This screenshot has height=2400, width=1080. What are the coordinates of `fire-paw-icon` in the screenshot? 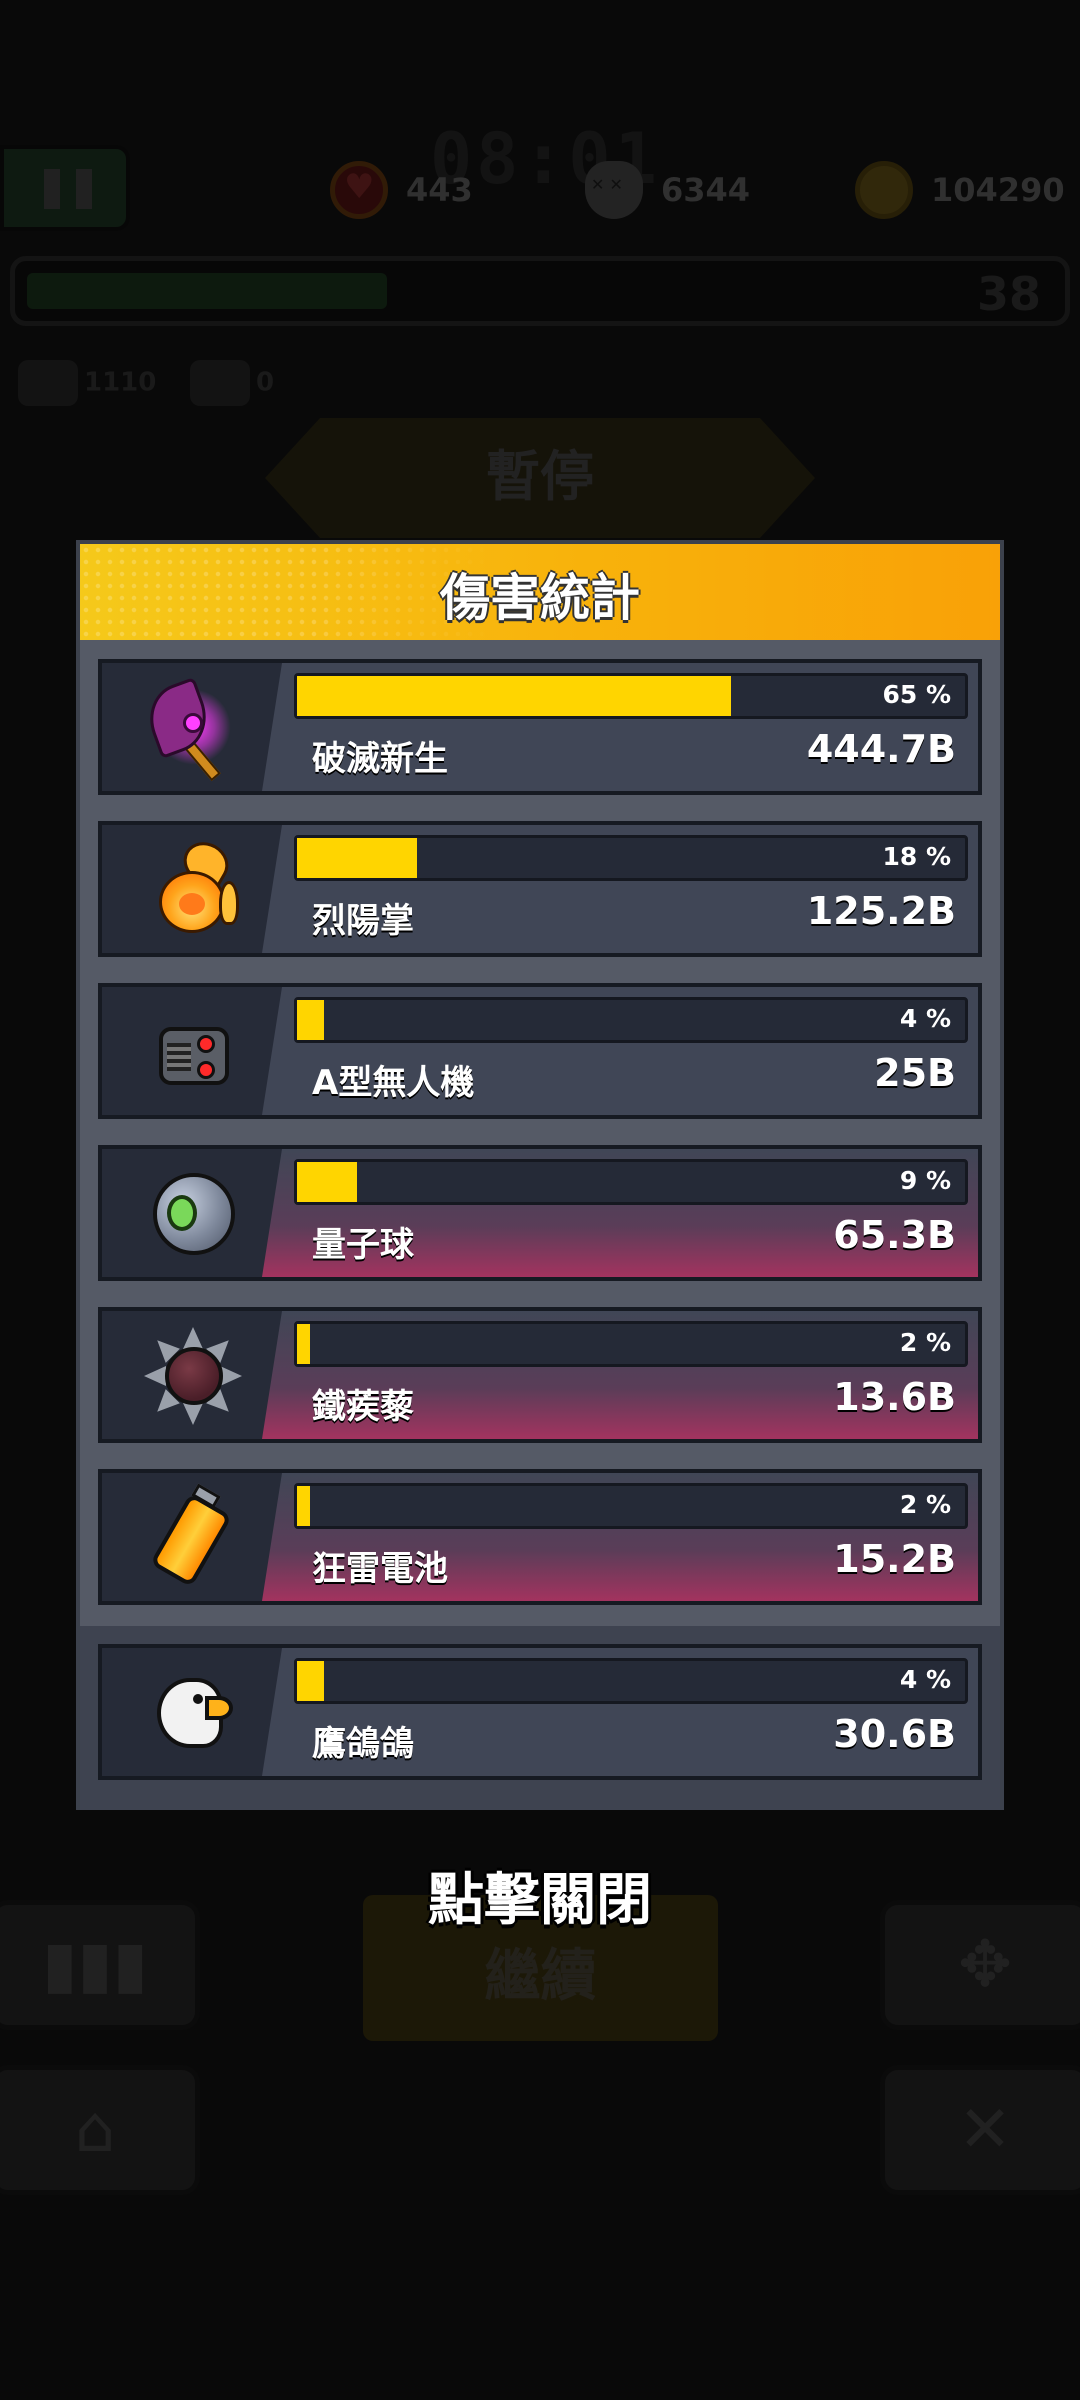 It's located at (193, 885).